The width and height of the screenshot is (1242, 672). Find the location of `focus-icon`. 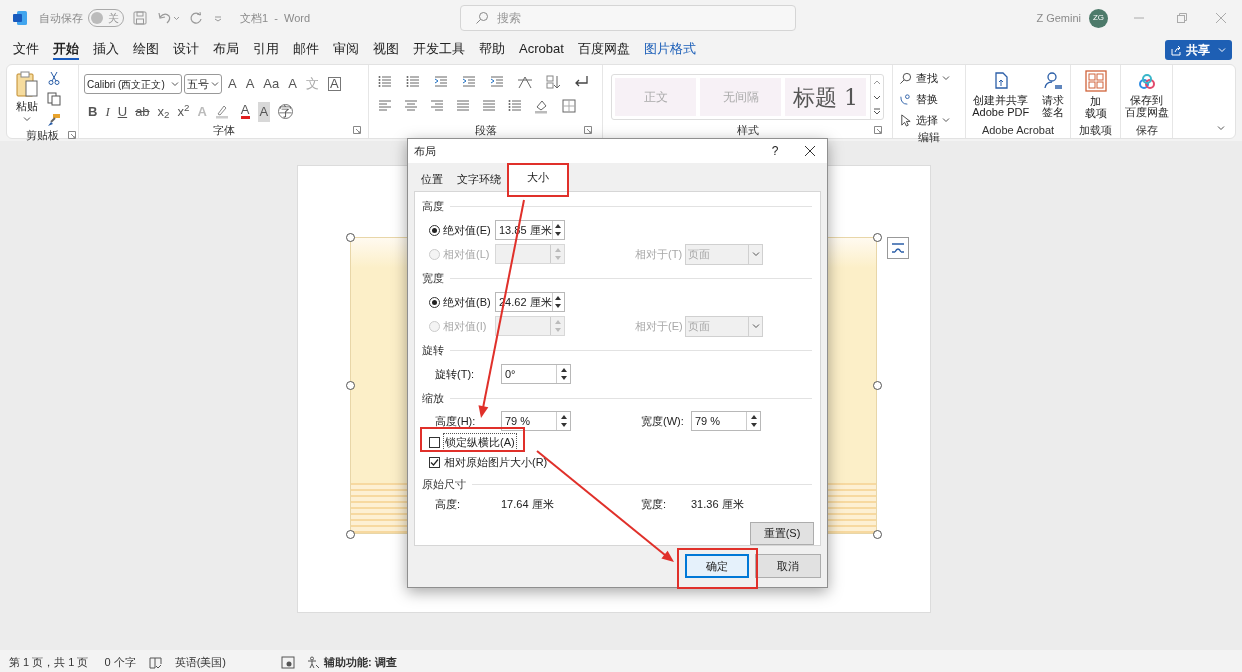

focus-icon is located at coordinates (288, 662).